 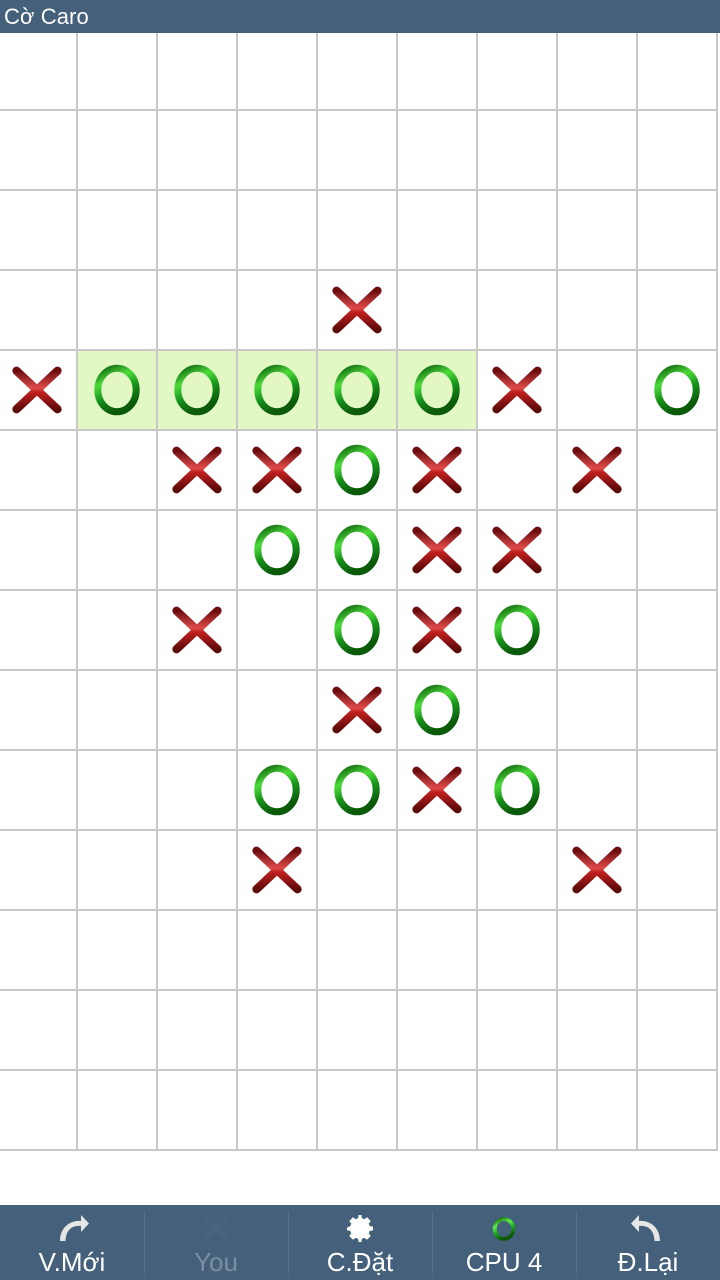 I want to click on board-cell-r5-c4, so click(x=358, y=471).